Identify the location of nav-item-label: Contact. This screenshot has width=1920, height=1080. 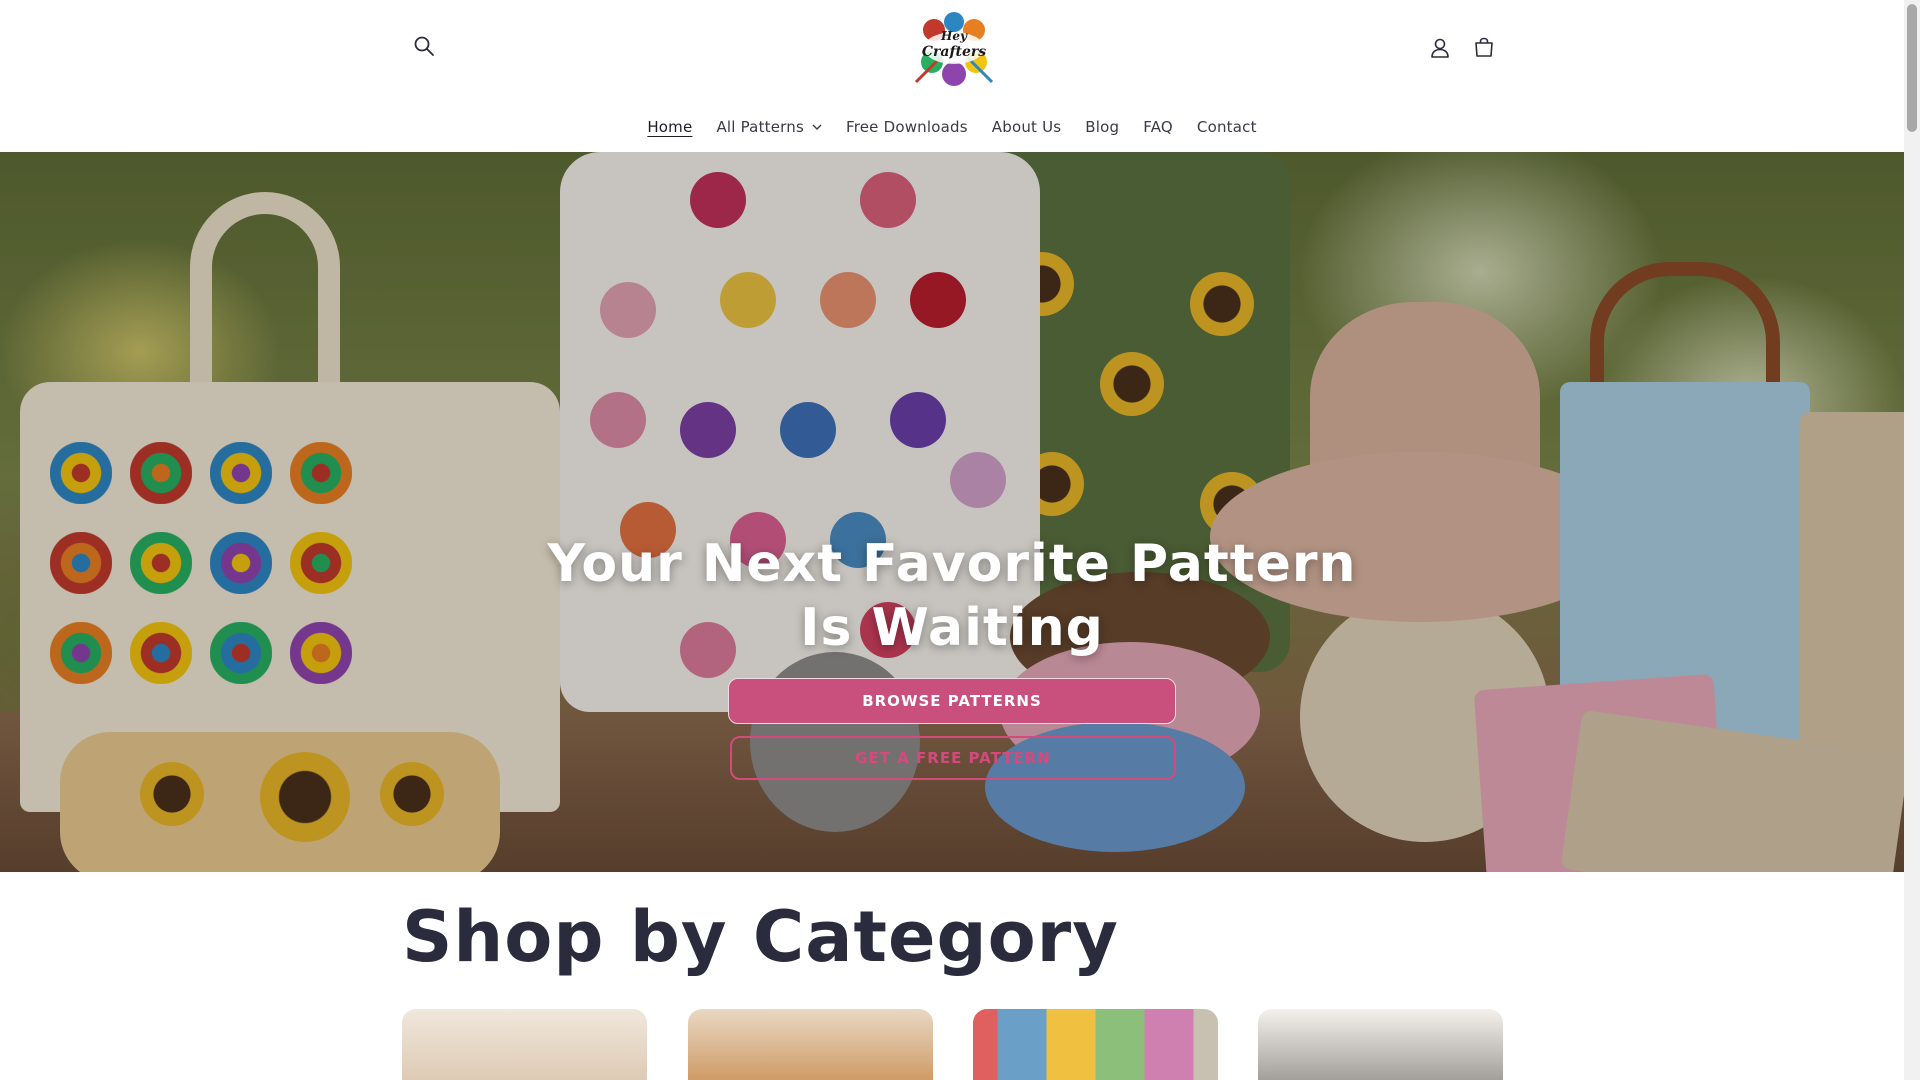
(1226, 127).